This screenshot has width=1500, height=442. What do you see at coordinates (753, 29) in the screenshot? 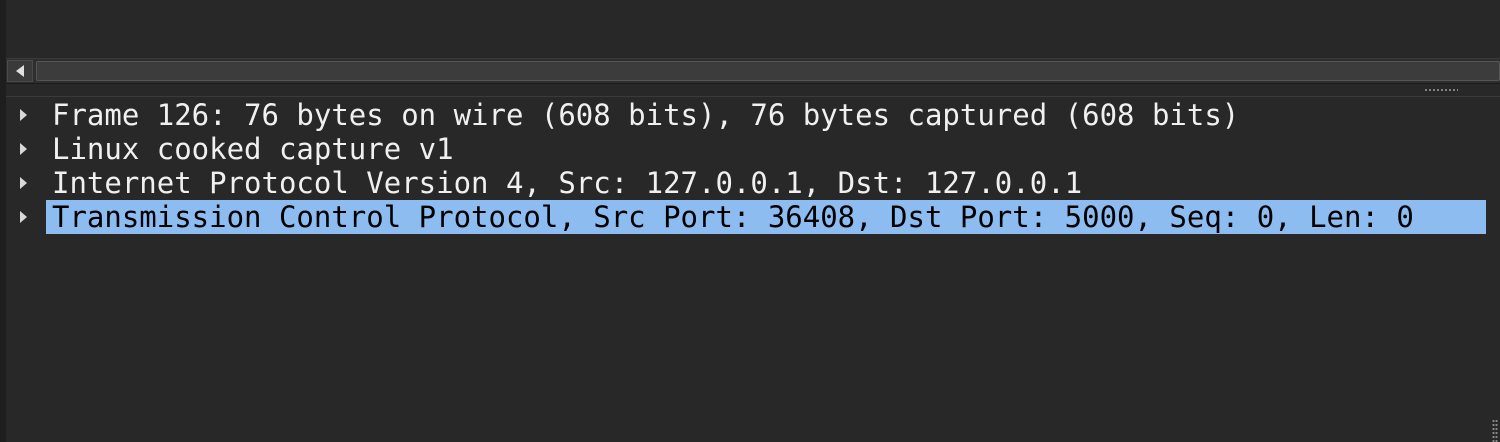
I see `packet-list-pane` at bounding box center [753, 29].